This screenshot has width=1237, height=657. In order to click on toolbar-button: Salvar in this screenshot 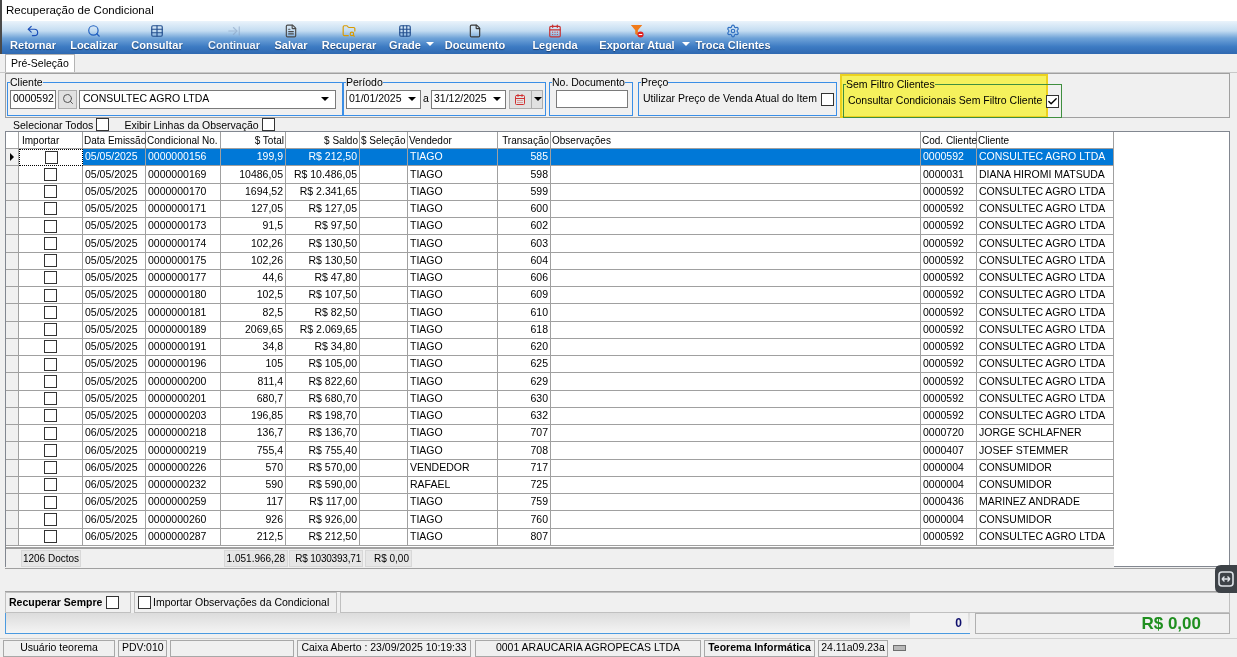, I will do `click(291, 37)`.